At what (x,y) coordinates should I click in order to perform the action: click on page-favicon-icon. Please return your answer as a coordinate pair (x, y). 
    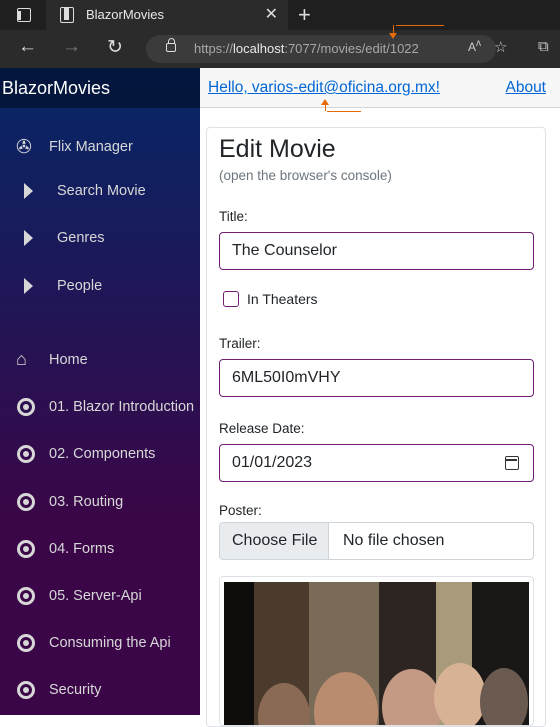
    Looking at the image, I should click on (67, 15).